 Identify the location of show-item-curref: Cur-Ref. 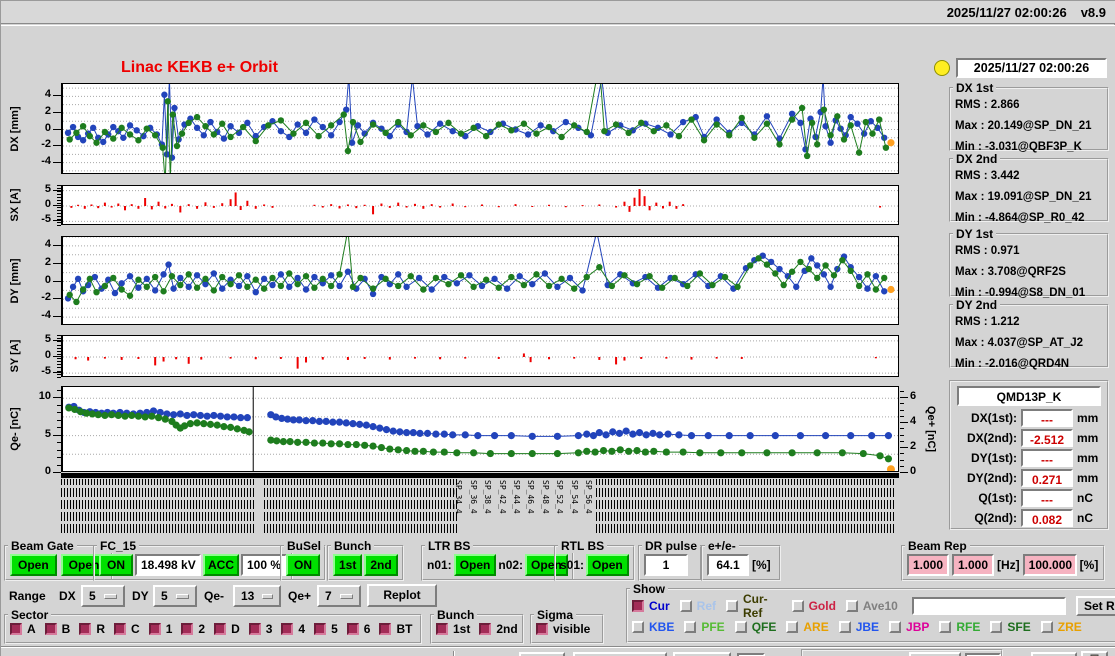
(754, 606).